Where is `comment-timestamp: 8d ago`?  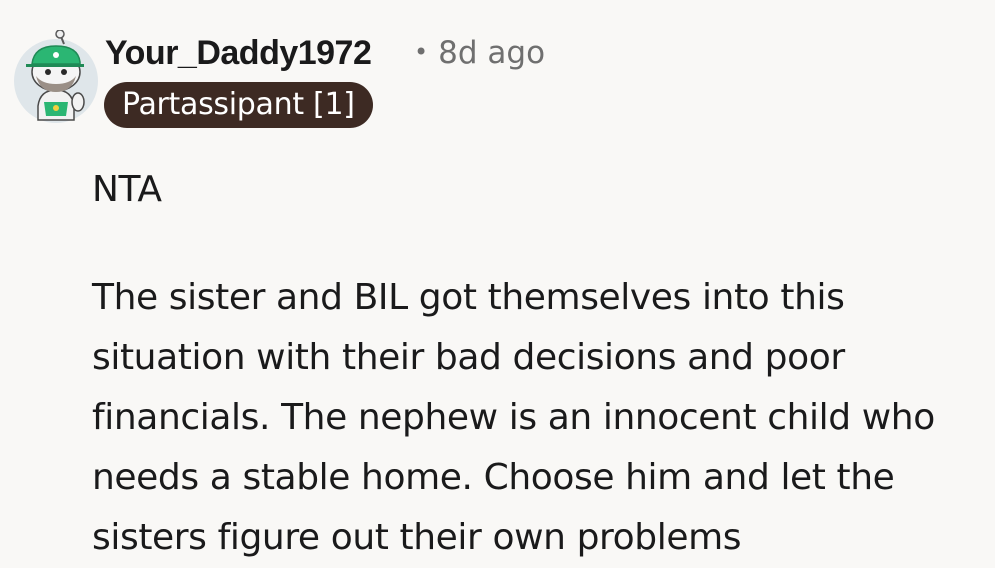 comment-timestamp: 8d ago is located at coordinates (491, 53).